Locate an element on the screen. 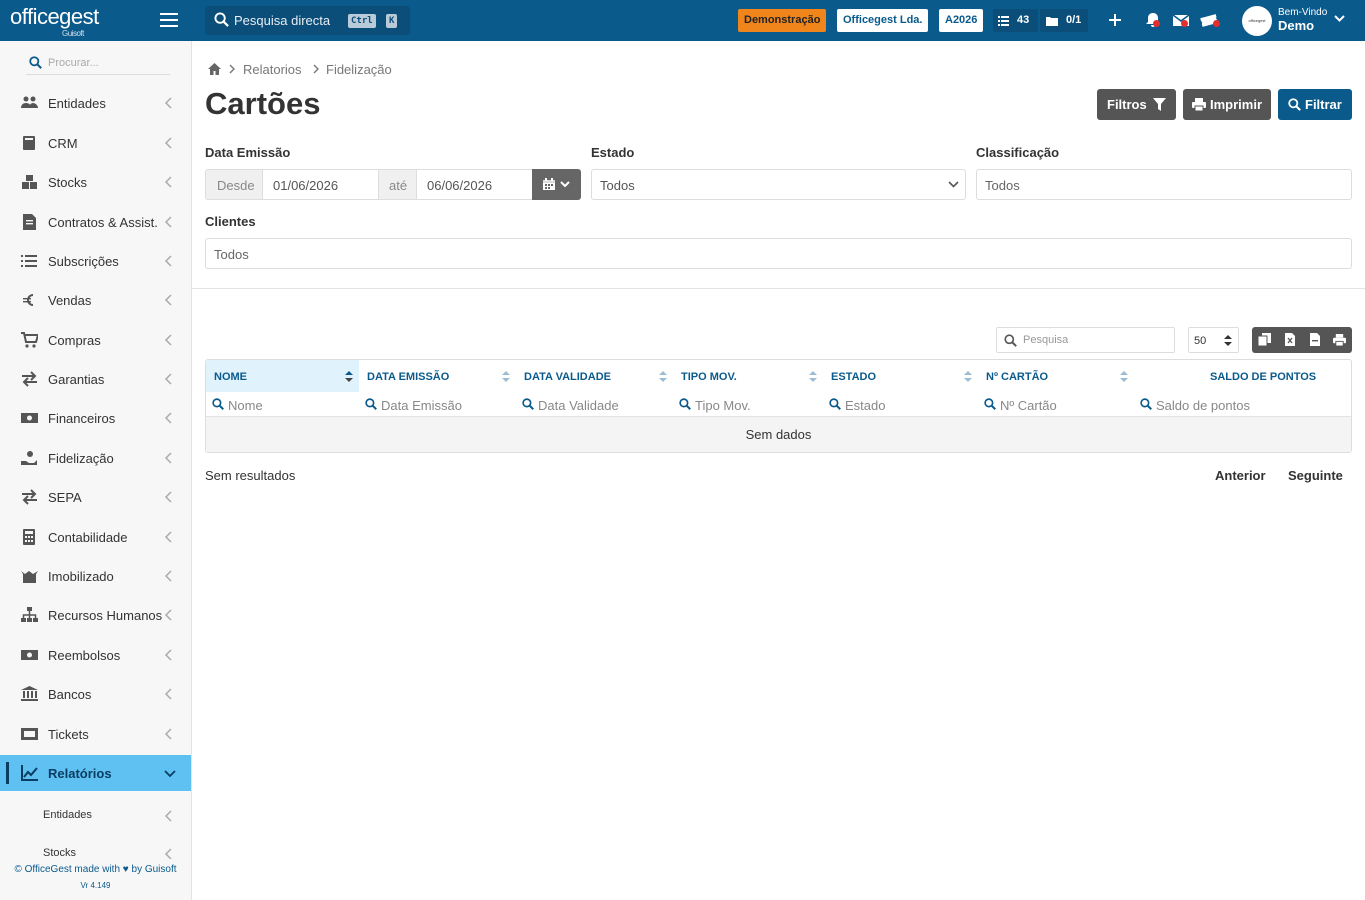 Image resolution: width=1365 pixels, height=900 pixels. user-name: Demo is located at coordinates (1296, 25).